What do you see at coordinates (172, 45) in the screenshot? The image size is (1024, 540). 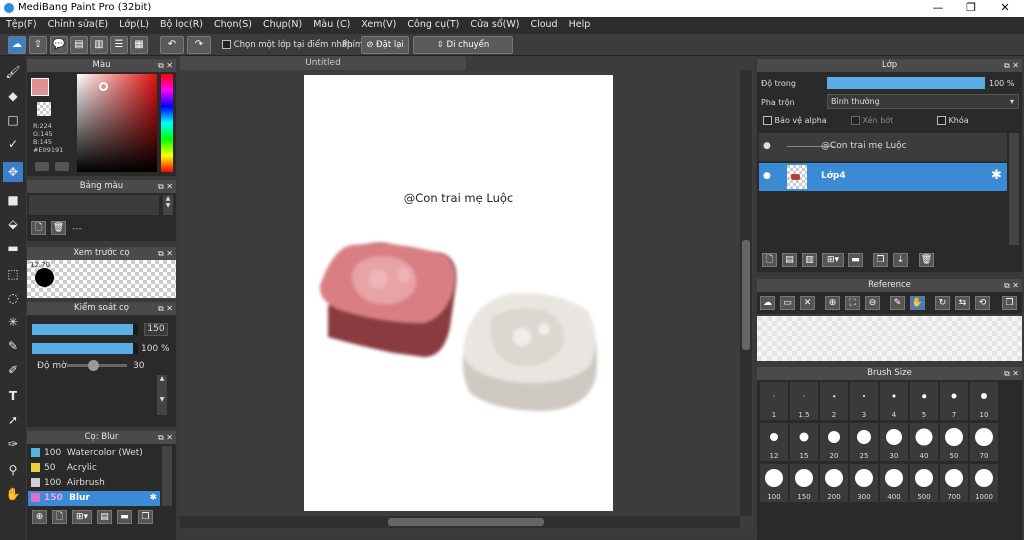 I see `undo-icon: ↶` at bounding box center [172, 45].